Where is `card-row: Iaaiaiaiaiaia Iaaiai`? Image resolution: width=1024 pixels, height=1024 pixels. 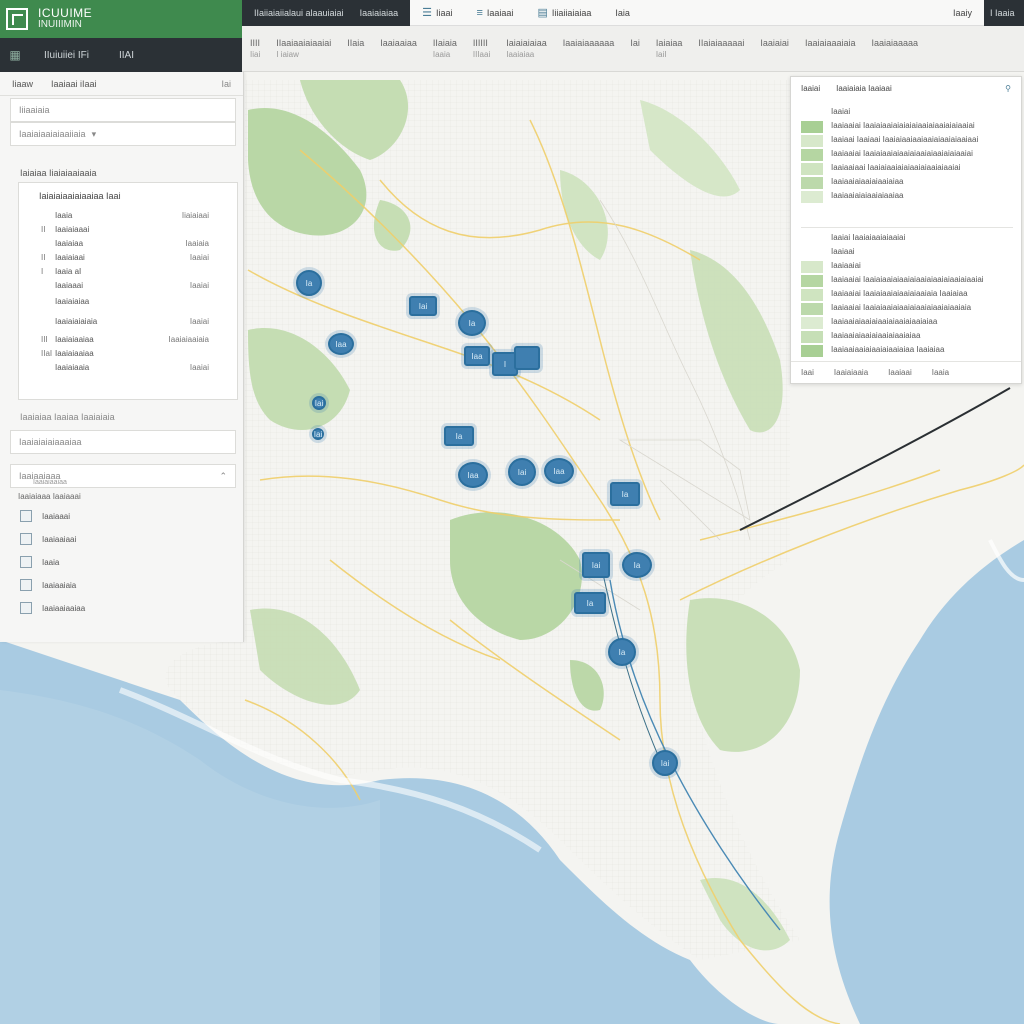
card-row: Iaaiaiaiaiaia Iaaiai is located at coordinates (129, 324).